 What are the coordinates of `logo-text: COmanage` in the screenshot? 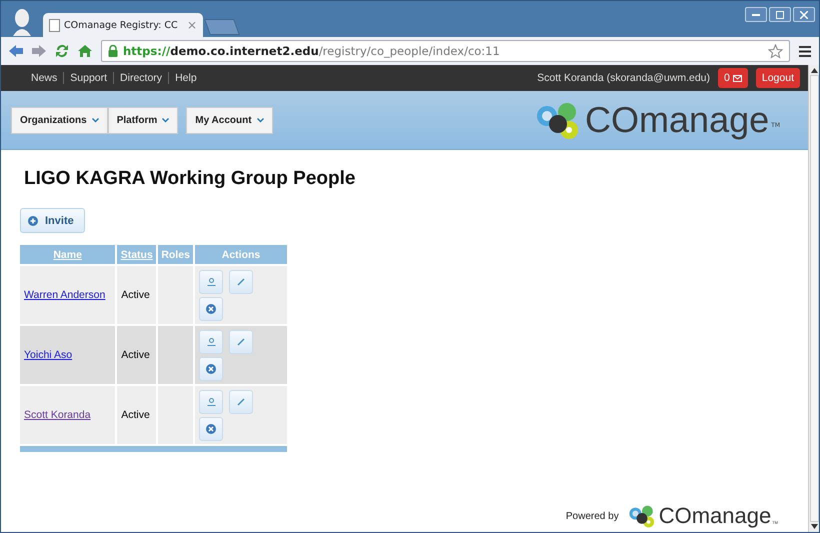 It's located at (677, 120).